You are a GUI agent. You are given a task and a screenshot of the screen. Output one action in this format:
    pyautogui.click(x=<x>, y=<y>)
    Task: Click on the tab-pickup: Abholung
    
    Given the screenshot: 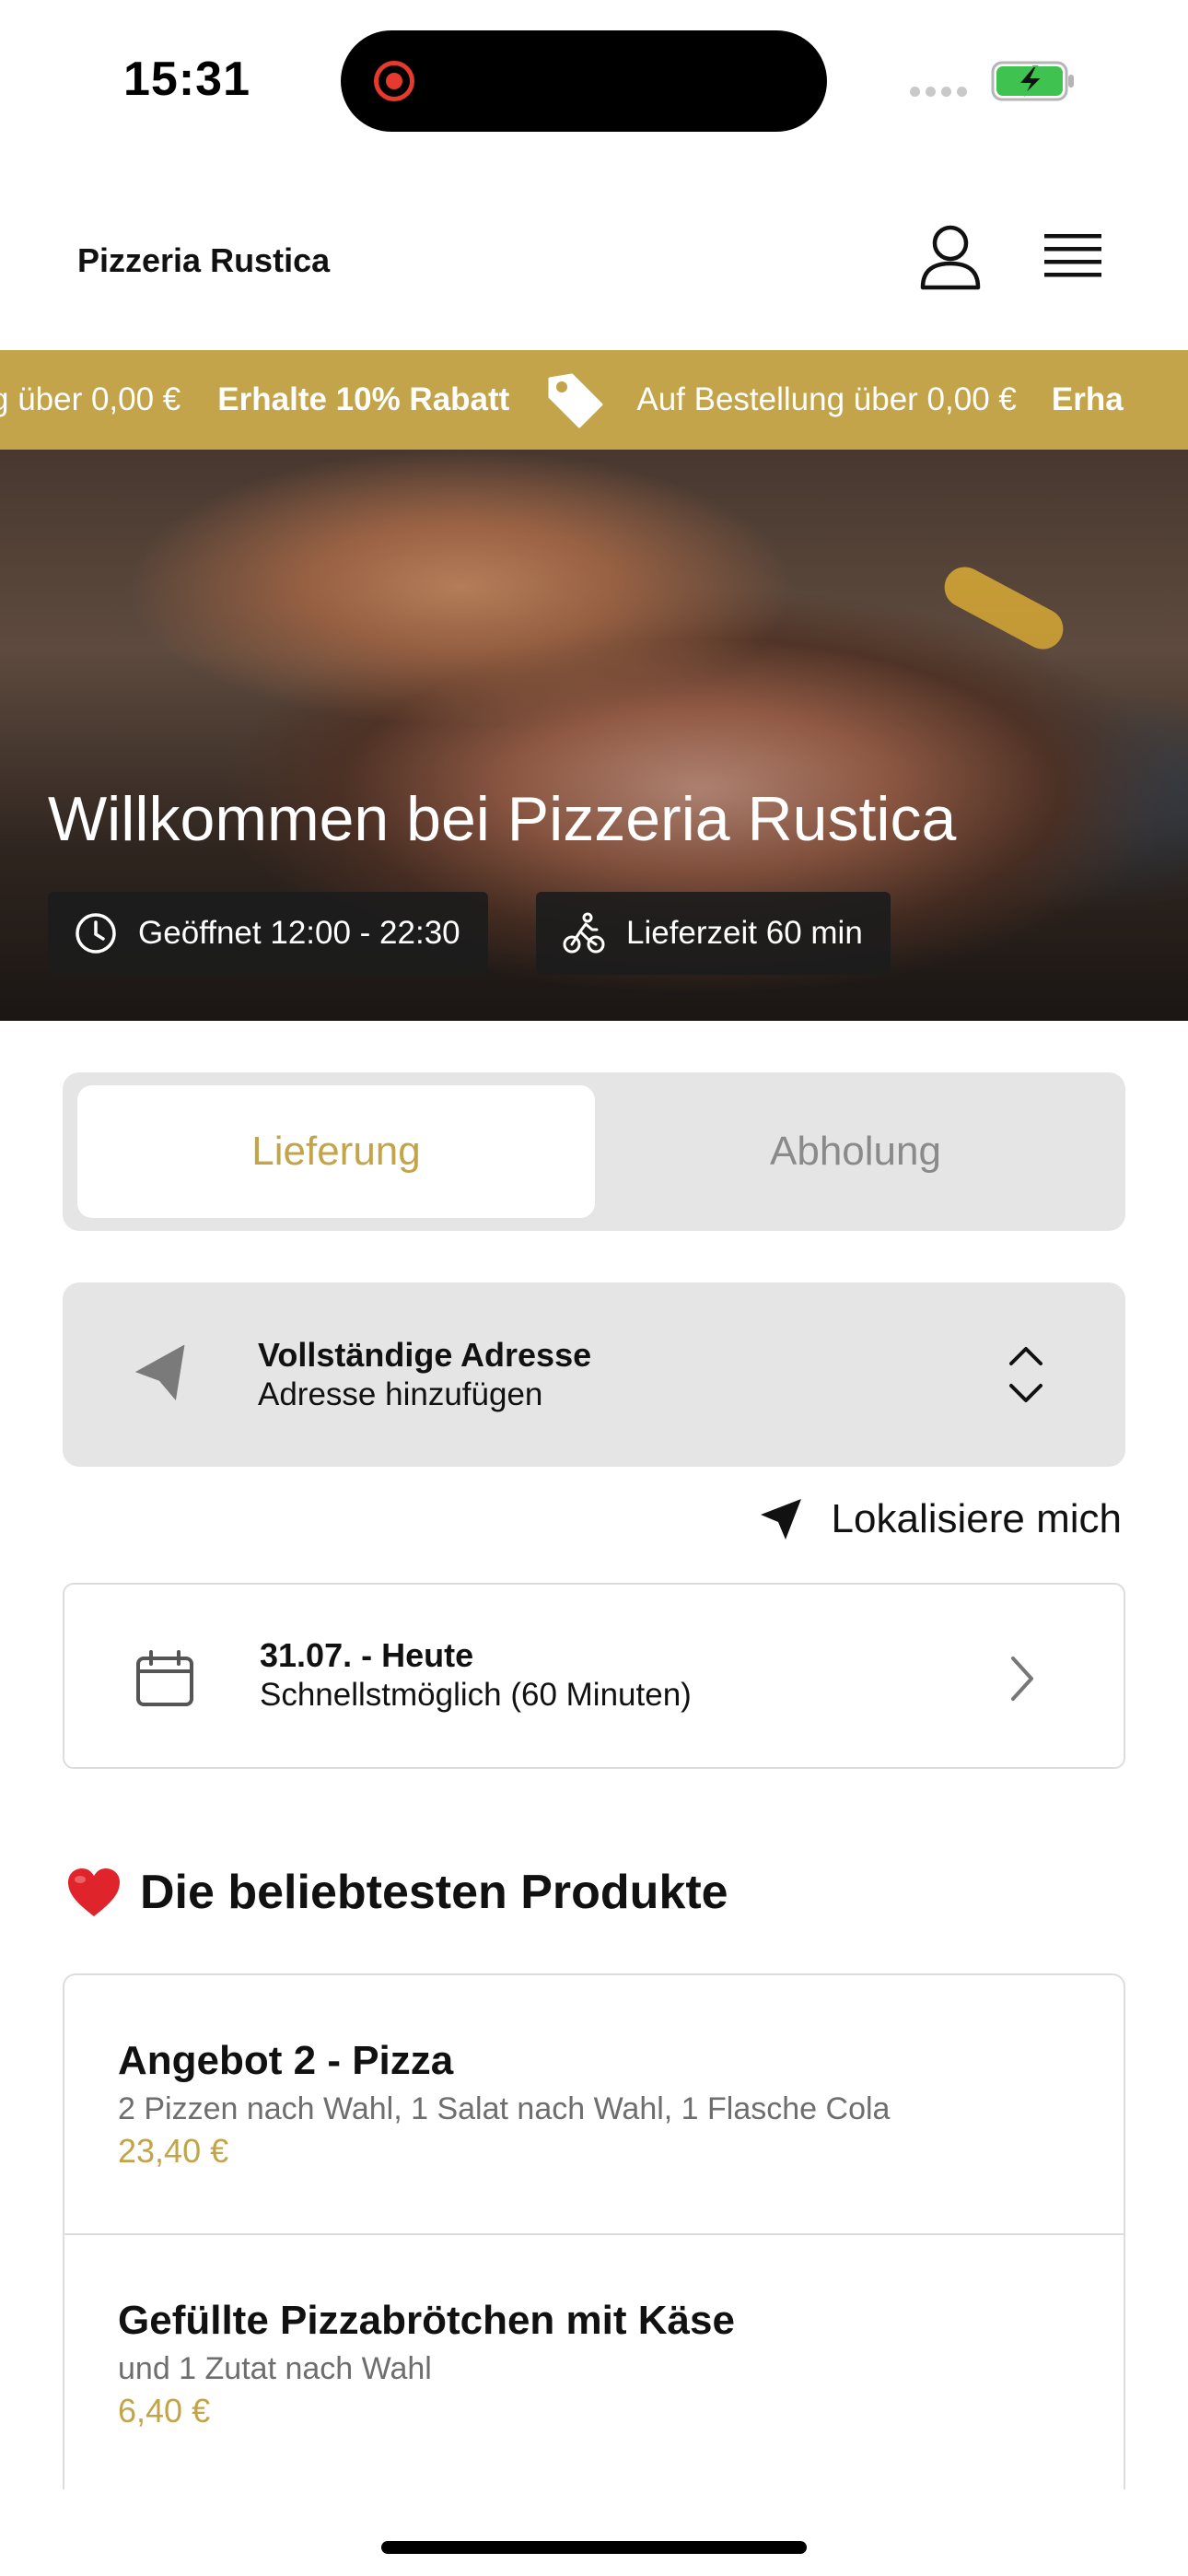 What is the action you would take?
    pyautogui.click(x=855, y=1151)
    